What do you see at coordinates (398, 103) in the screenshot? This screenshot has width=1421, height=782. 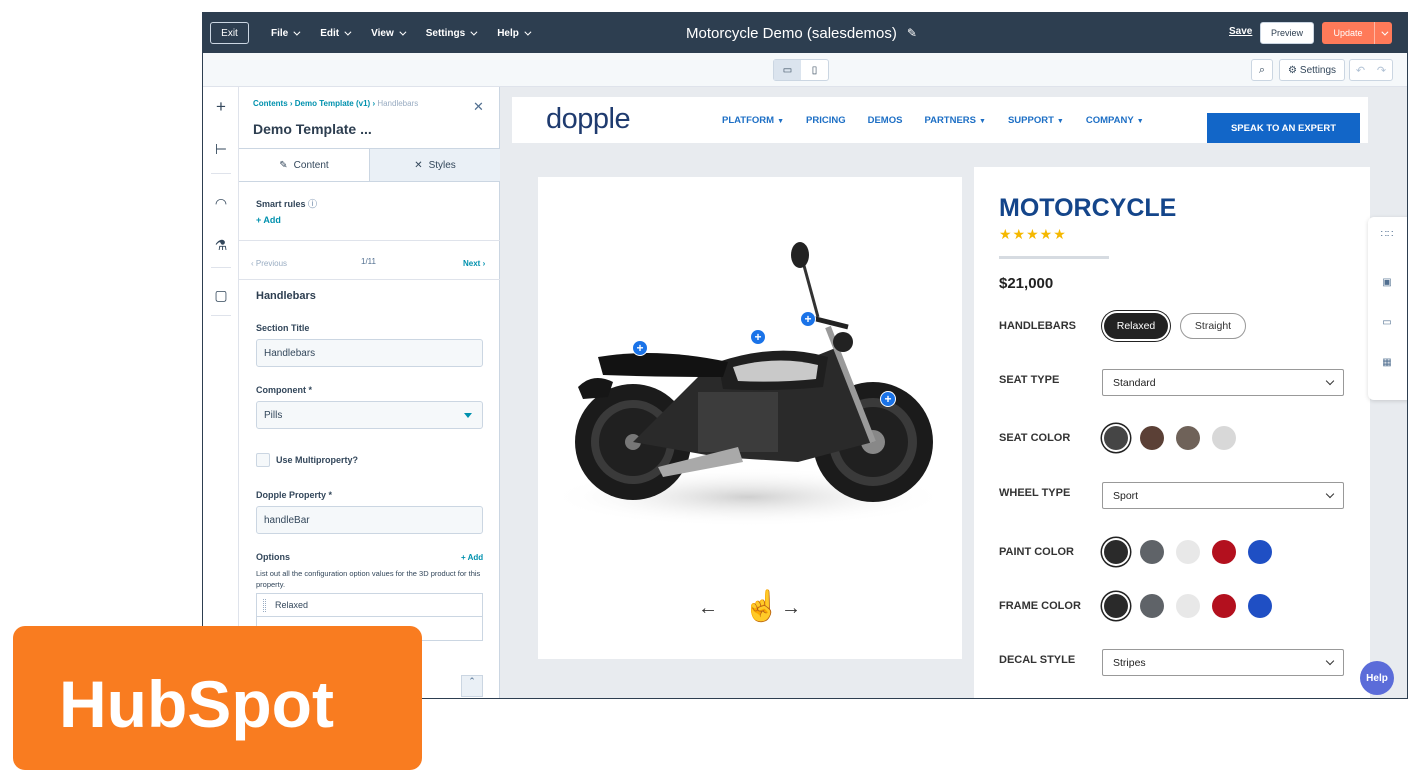 I see `breadcrumb-current: Handlebars` at bounding box center [398, 103].